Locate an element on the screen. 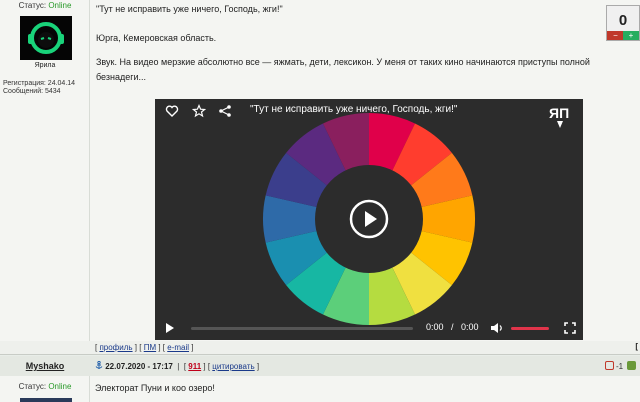 This screenshot has height=402, width=640. profile-links: [ профиль ] [ ПМ ] [ e-mail ] is located at coordinates (144, 347).